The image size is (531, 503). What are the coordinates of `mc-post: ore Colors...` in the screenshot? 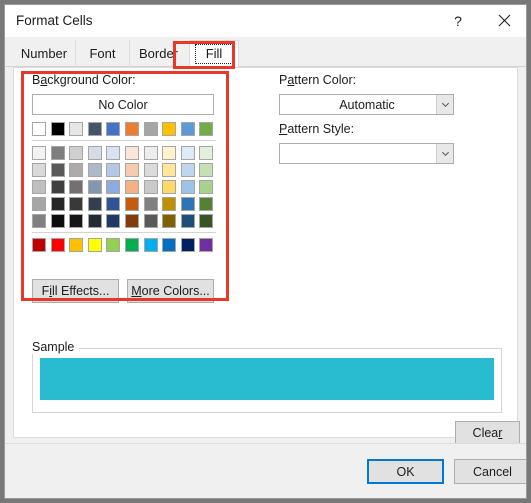 It's located at (175, 291).